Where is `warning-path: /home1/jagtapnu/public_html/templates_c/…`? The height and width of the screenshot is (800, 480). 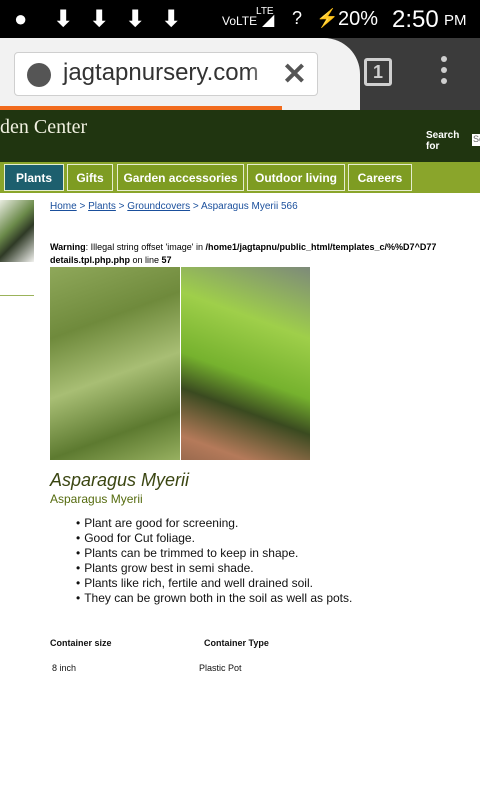
warning-path: /home1/jagtapnu/public_html/templates_c/… is located at coordinates (321, 247).